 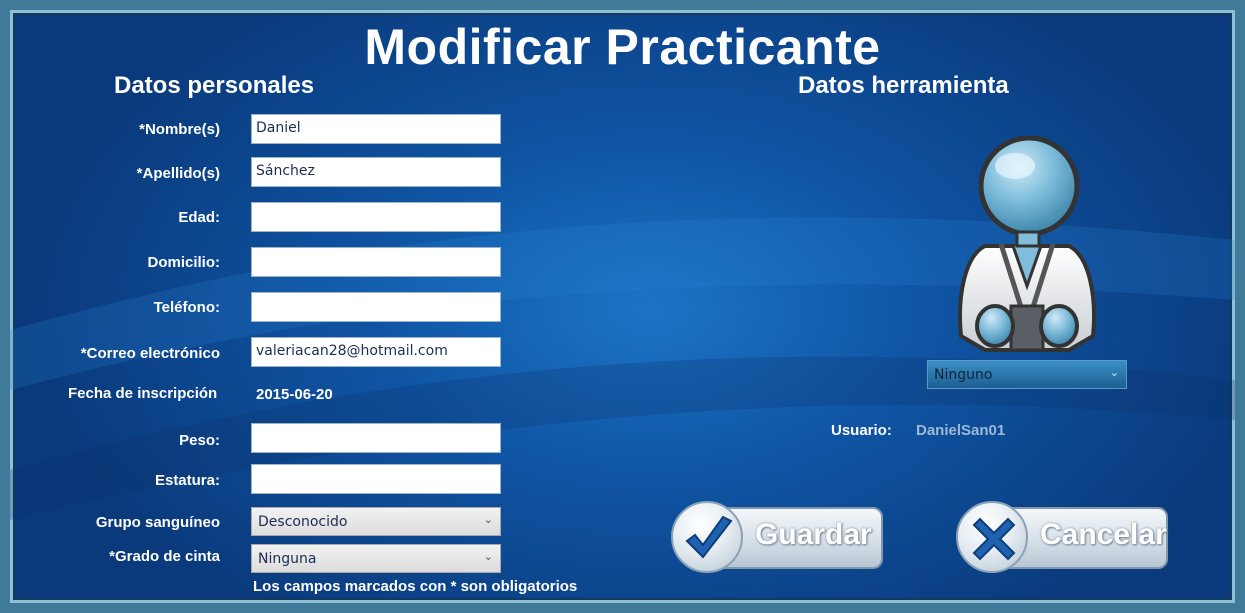 I want to click on tool-selected: Ninguno, so click(x=963, y=375).